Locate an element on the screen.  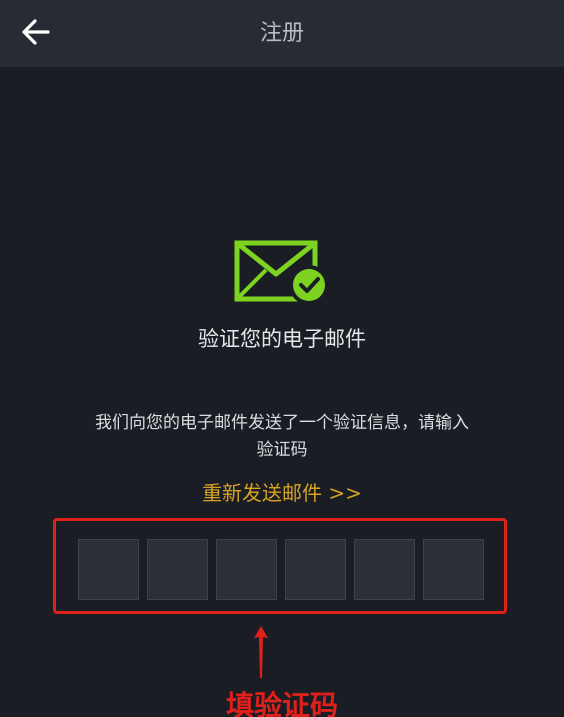
description-line-1: 我们向您的电子邮件发送了一个验证信息，请输入 is located at coordinates (282, 423).